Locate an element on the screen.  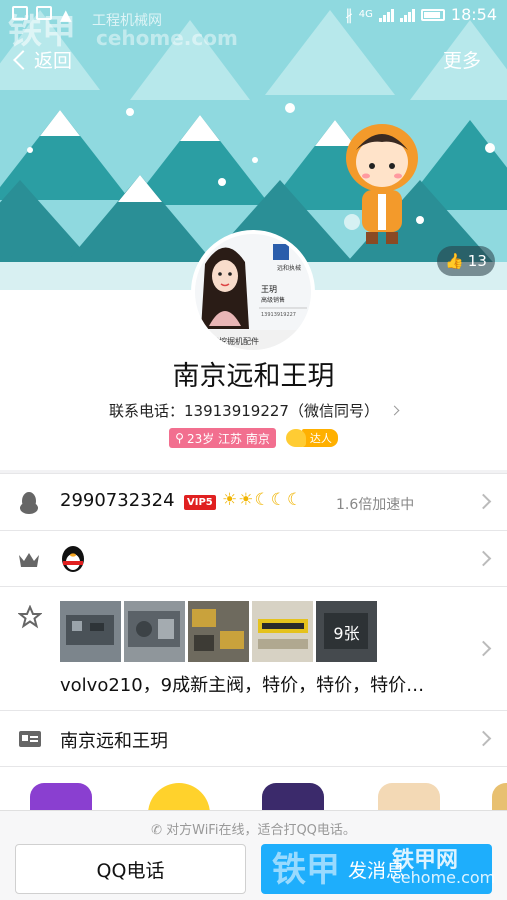
network-type: 4G is located at coordinates (365, 14).